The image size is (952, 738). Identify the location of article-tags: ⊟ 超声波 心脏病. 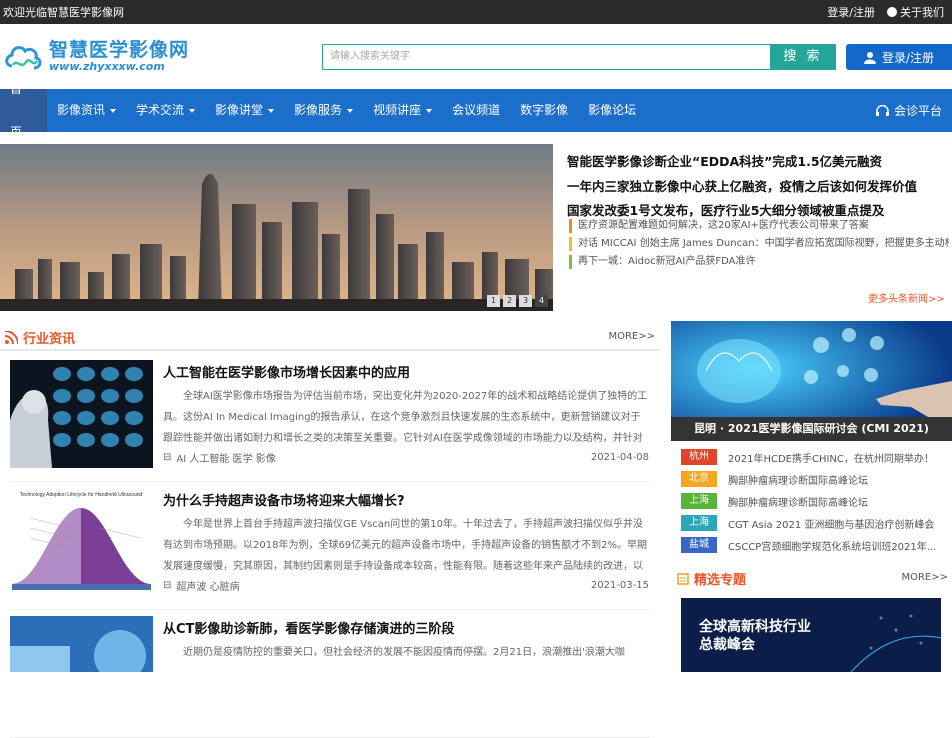
(201, 585).